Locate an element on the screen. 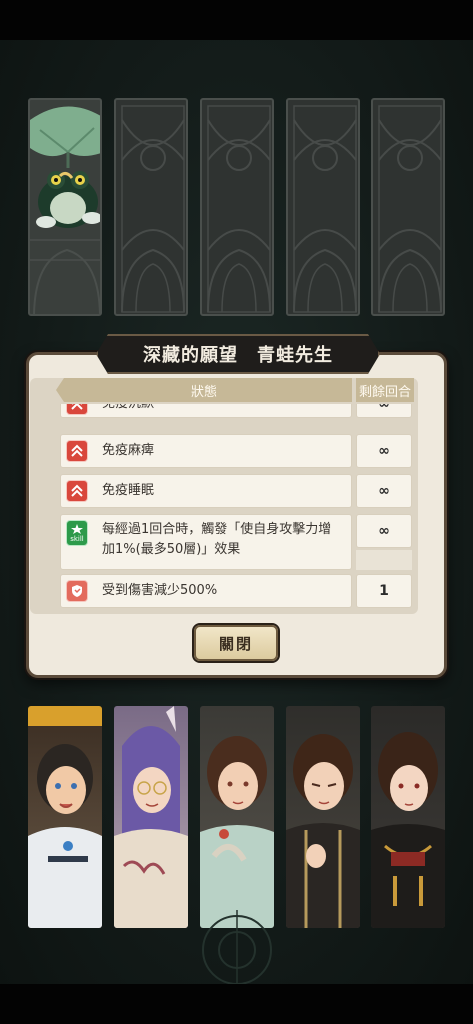 The width and height of the screenshot is (473, 1024). effect-label: 受到傷害減少500% is located at coordinates (160, 590).